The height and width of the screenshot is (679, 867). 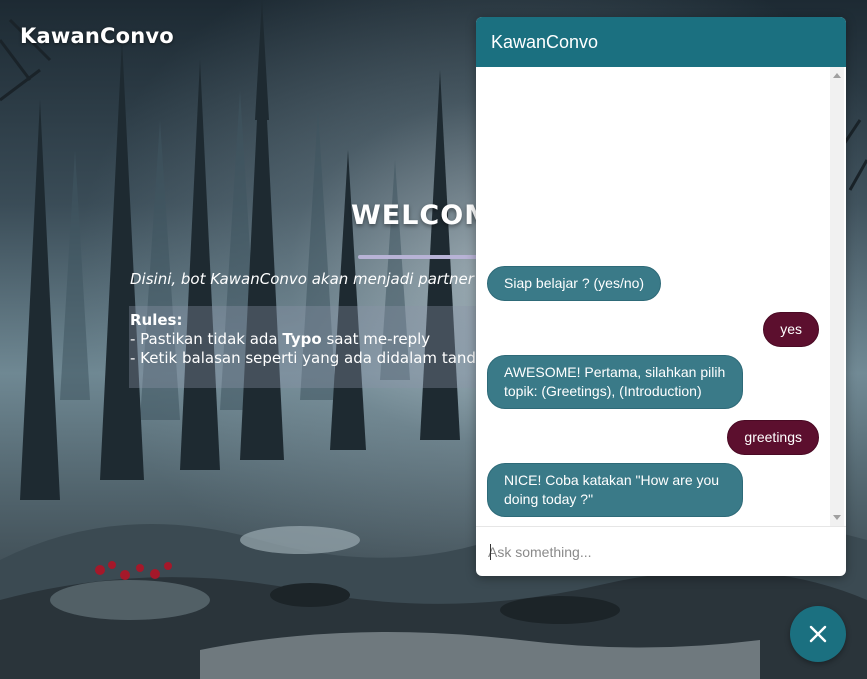 What do you see at coordinates (658, 552) in the screenshot?
I see `chat-message-input` at bounding box center [658, 552].